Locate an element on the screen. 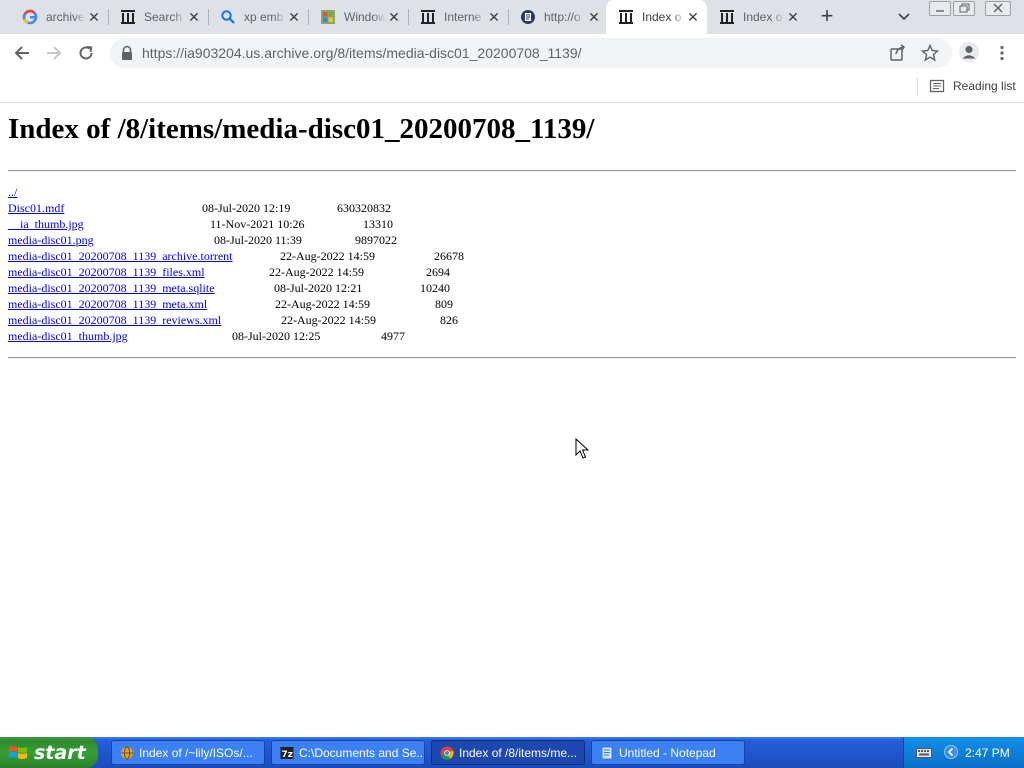 The image size is (1024, 768). parent-directory-row: ../ is located at coordinates (12, 193).